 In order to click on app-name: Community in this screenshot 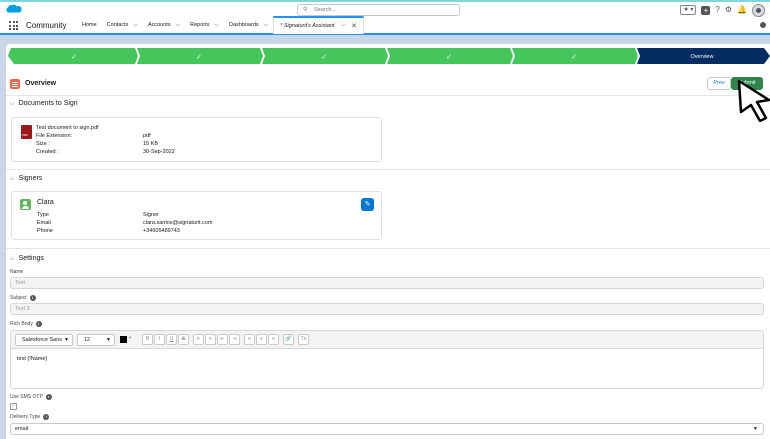, I will do `click(46, 25)`.